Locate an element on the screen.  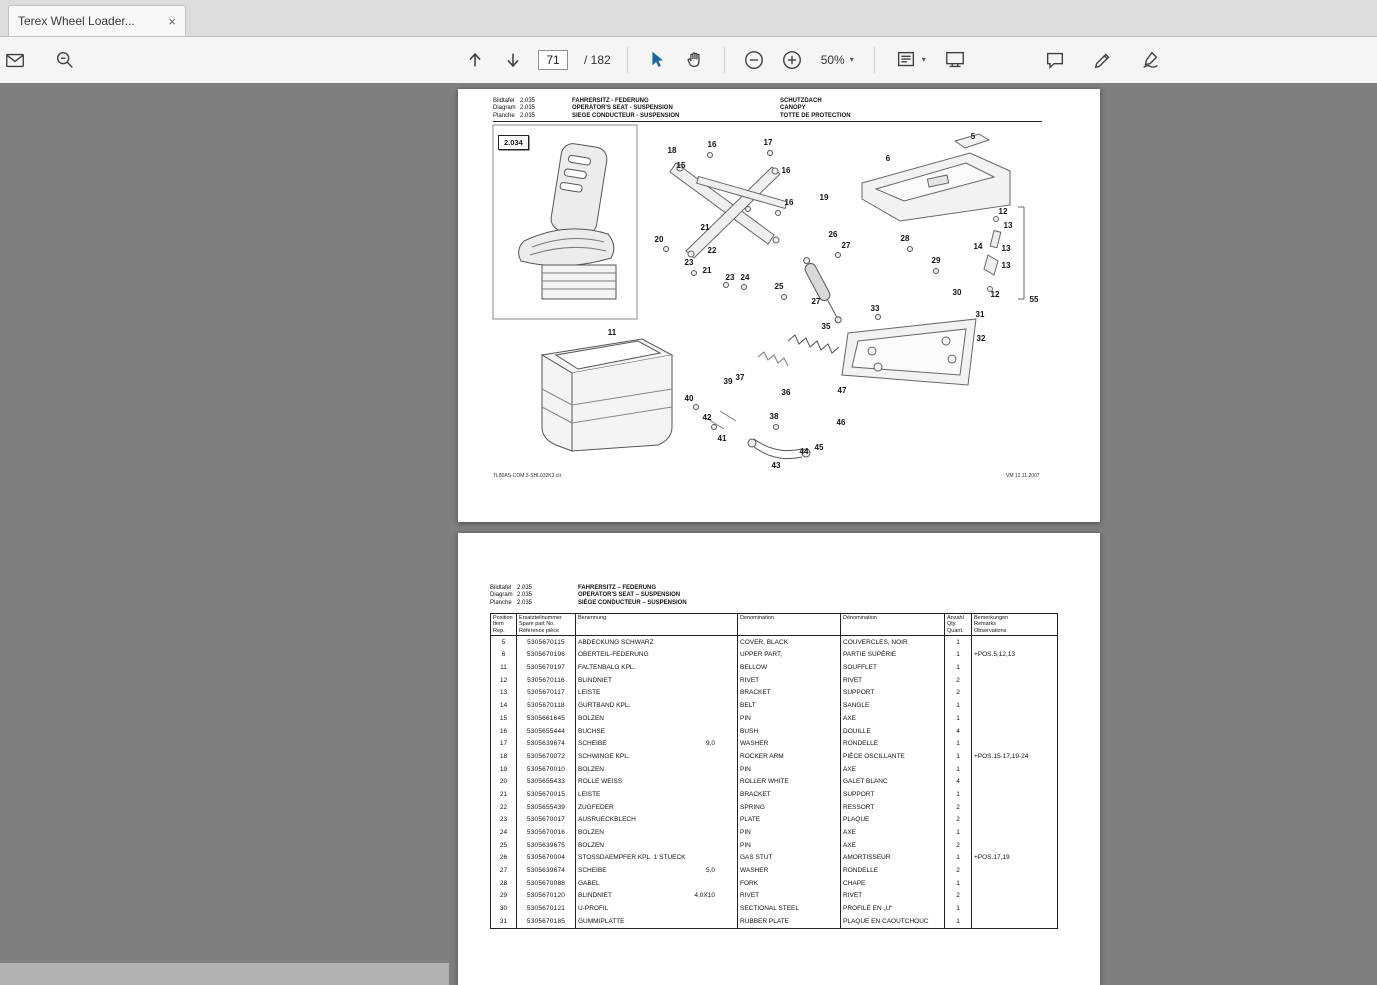
document-tab: Terex Wheel Loader... × is located at coordinates (97, 20).